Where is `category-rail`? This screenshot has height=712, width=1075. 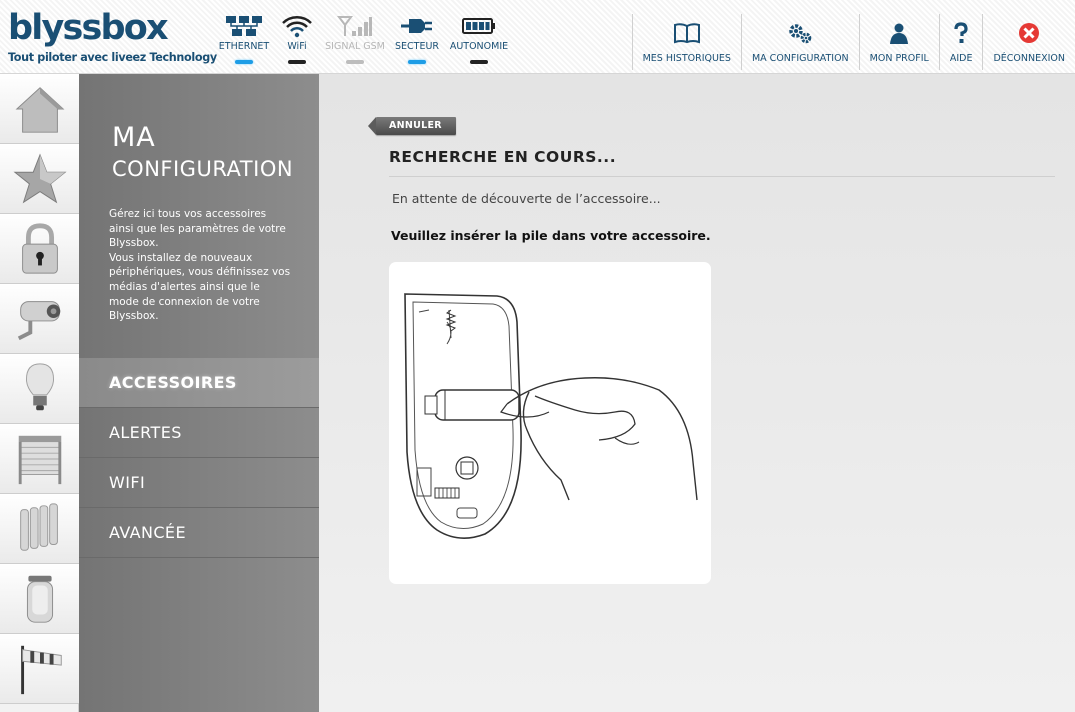
category-rail is located at coordinates (39, 393).